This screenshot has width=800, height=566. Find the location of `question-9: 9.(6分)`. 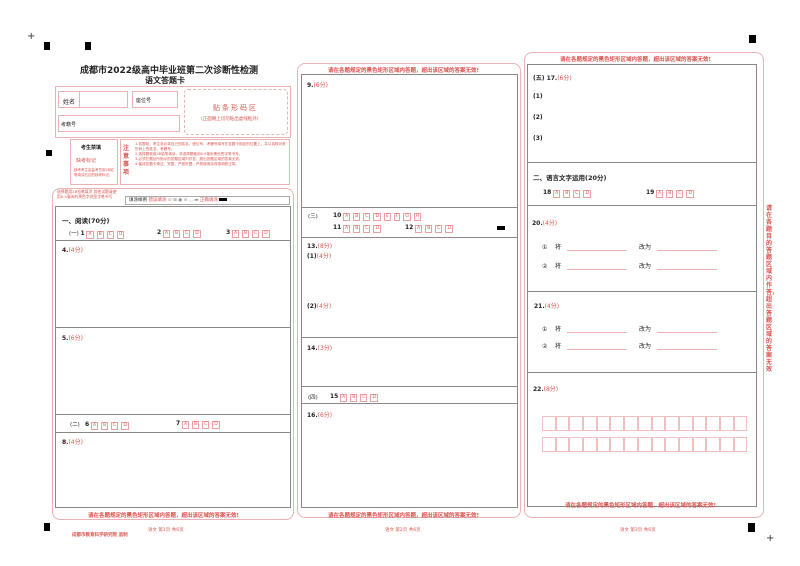

question-9: 9.(6分) is located at coordinates (317, 84).